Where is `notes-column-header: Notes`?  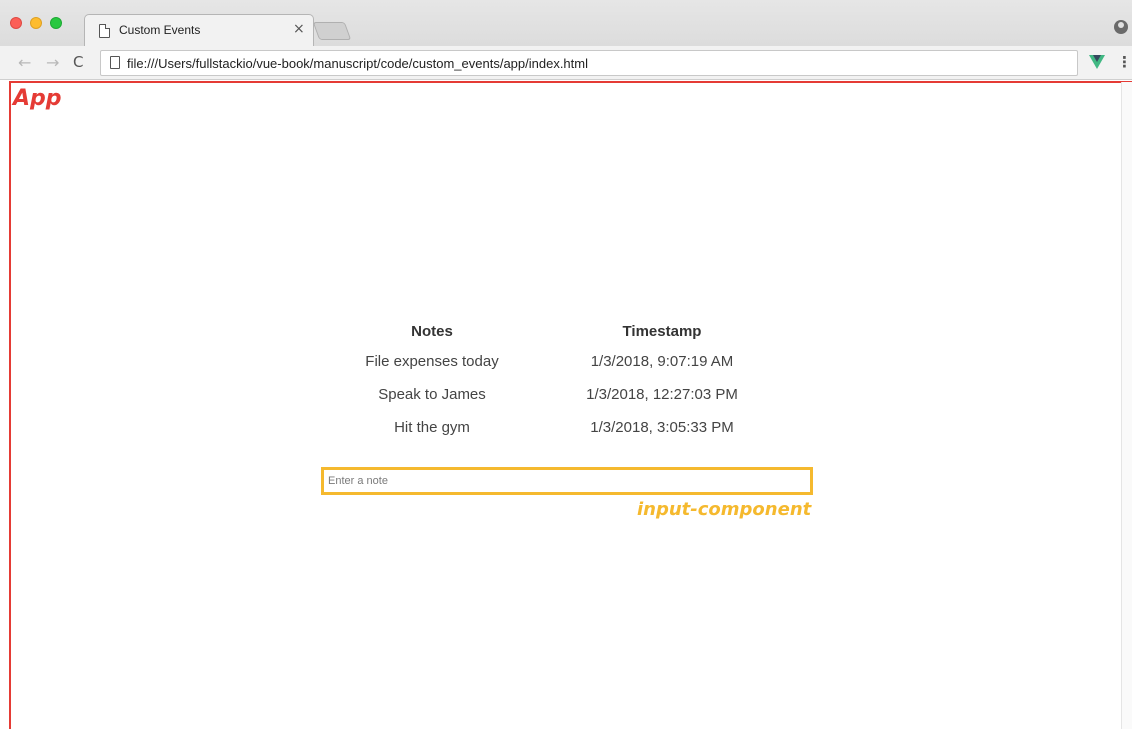 notes-column-header: Notes is located at coordinates (432, 331).